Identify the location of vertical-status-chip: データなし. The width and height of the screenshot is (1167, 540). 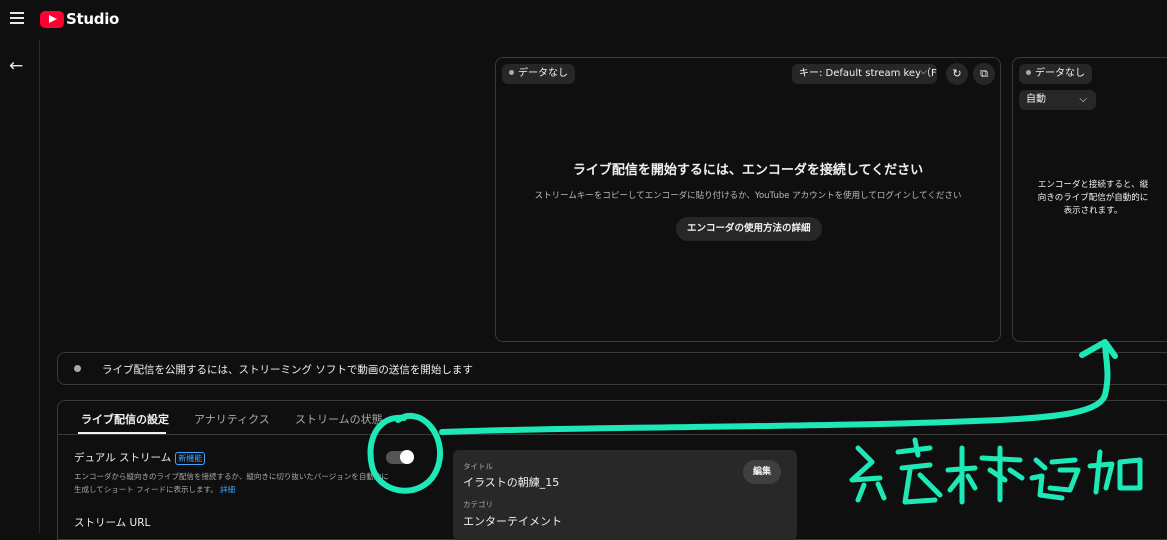
(1055, 74).